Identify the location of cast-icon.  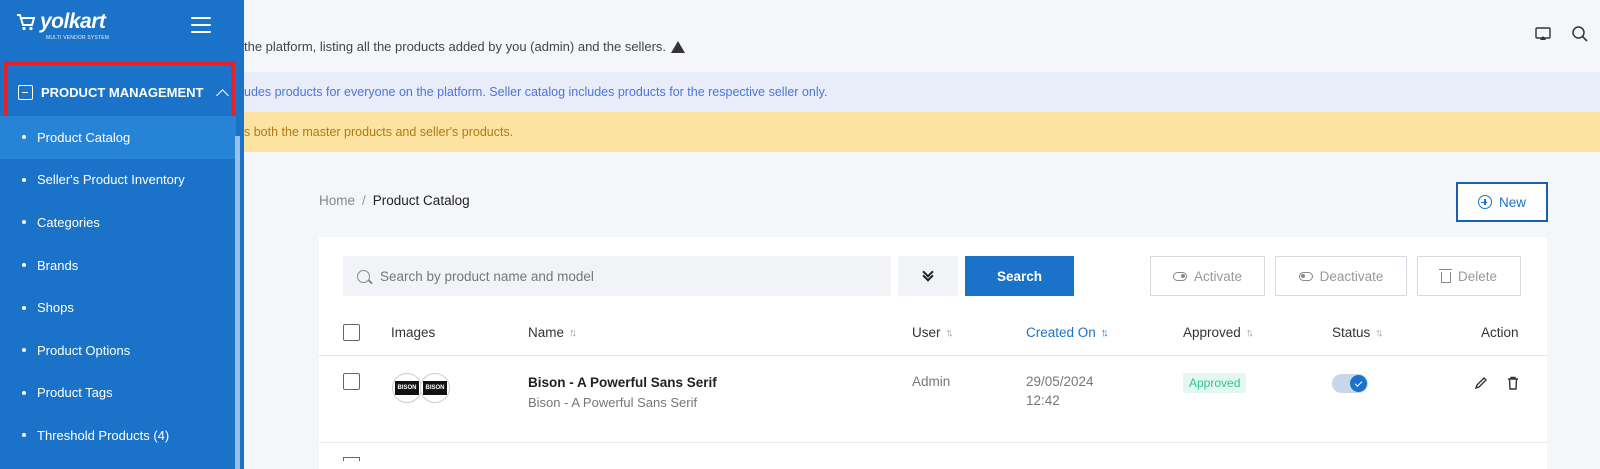
(1543, 34).